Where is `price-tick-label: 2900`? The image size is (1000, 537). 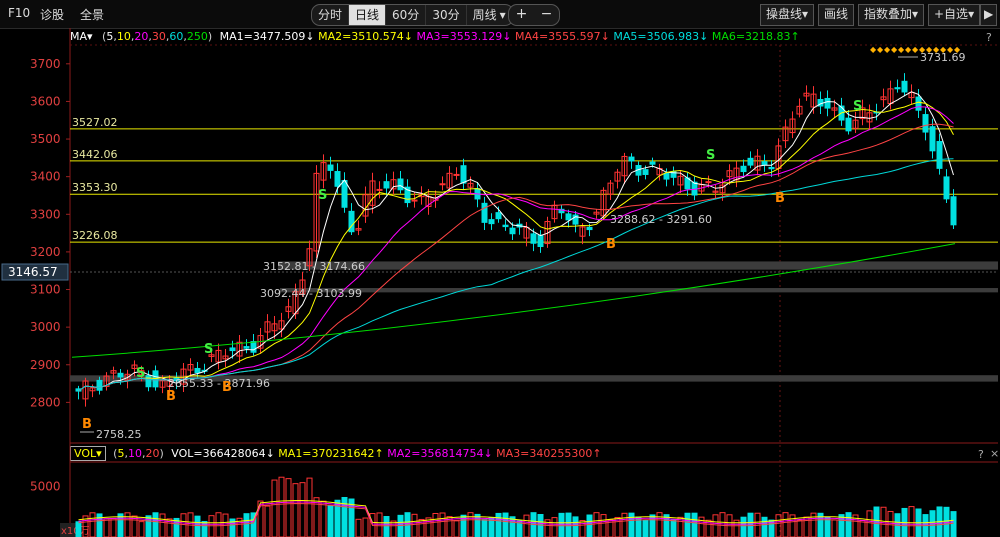 price-tick-label: 2900 is located at coordinates (45, 365).